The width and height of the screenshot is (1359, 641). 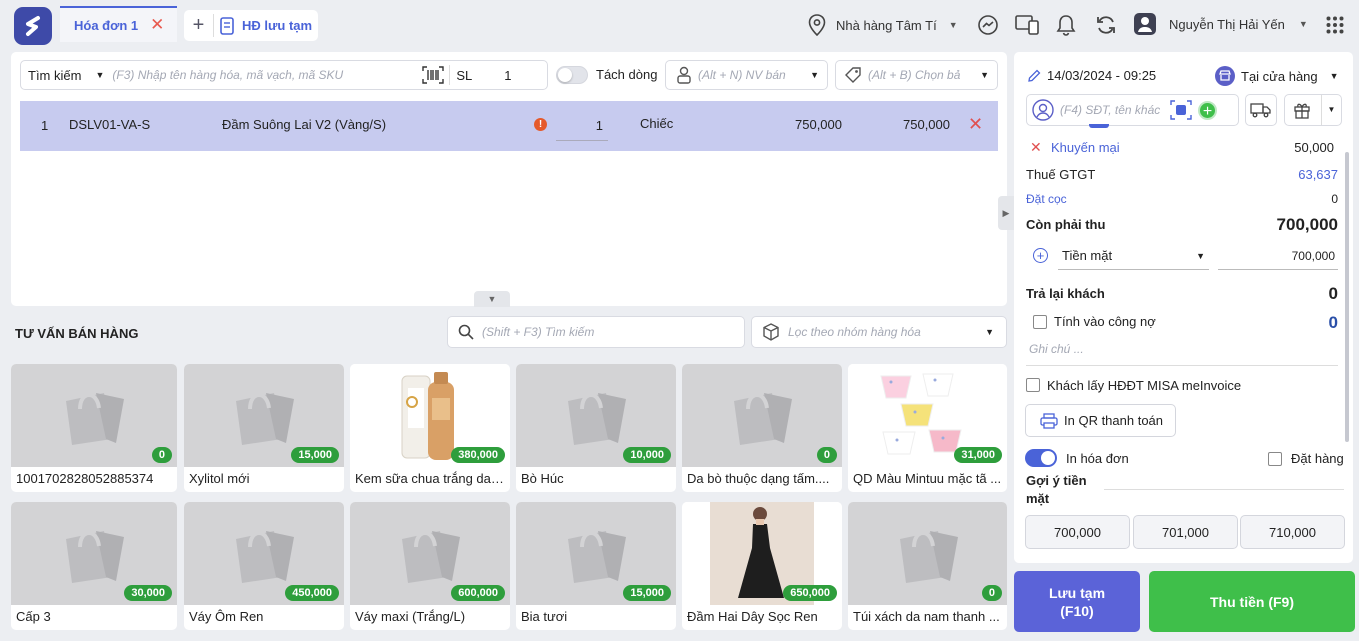 I want to click on invoice-datetime: 14/03/2024 - 09:25, so click(x=1092, y=75).